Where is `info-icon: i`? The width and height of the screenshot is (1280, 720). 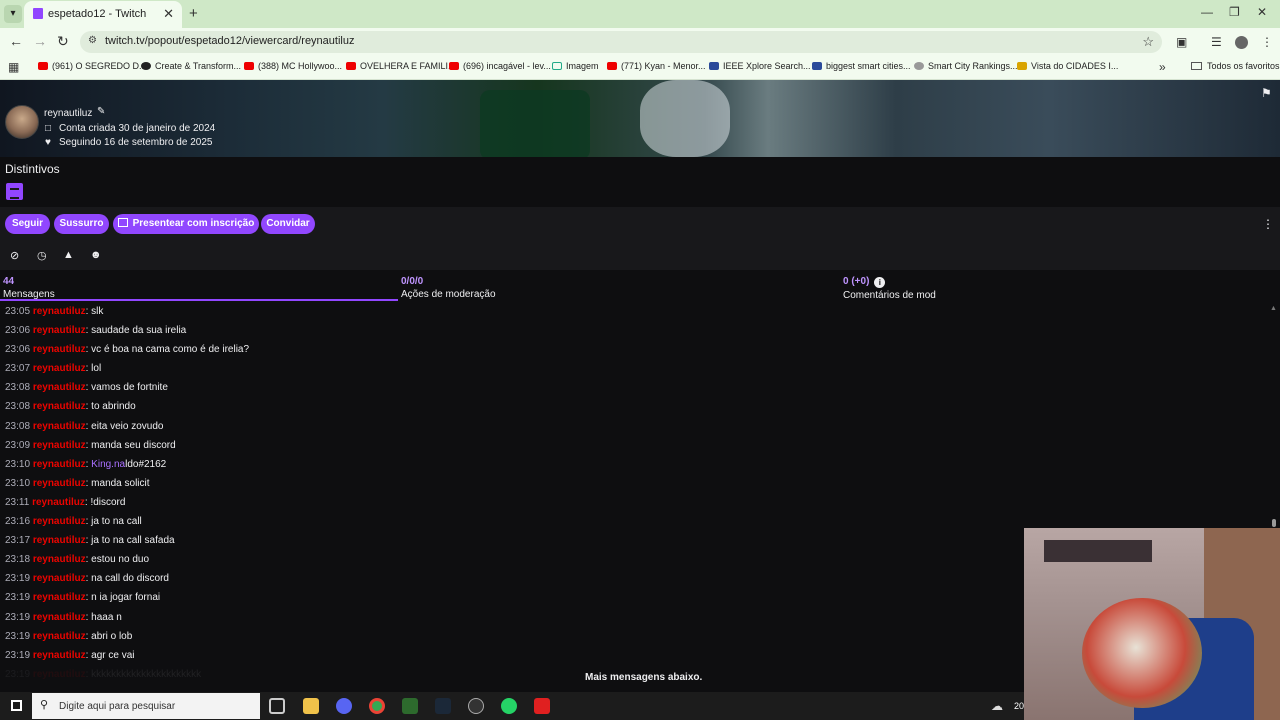 info-icon: i is located at coordinates (880, 282).